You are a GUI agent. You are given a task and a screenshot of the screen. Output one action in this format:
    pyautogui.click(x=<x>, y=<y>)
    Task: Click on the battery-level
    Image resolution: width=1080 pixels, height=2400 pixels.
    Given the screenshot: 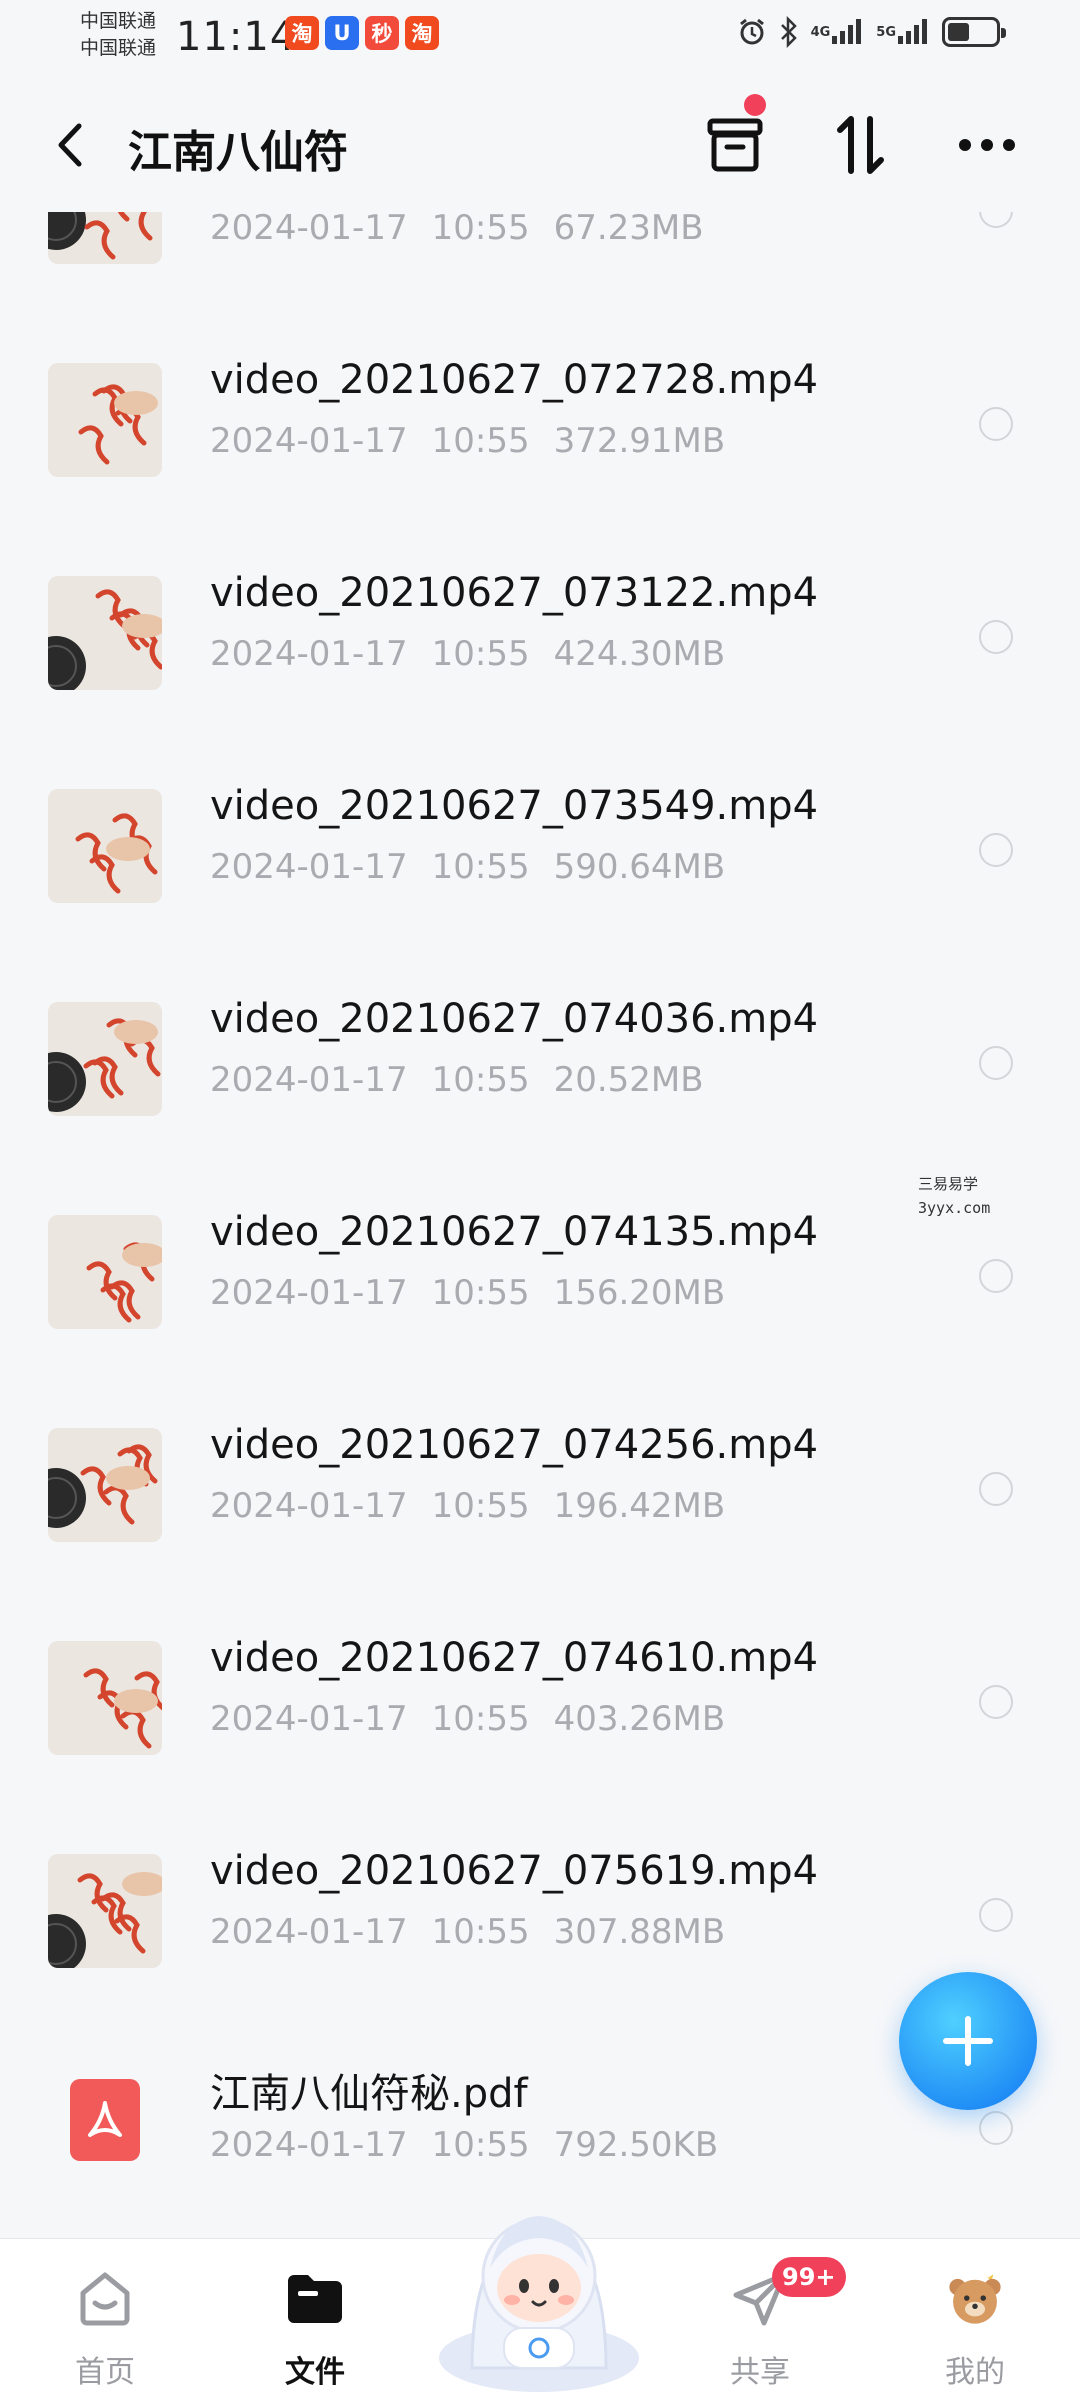 What is the action you would take?
    pyautogui.click(x=958, y=32)
    